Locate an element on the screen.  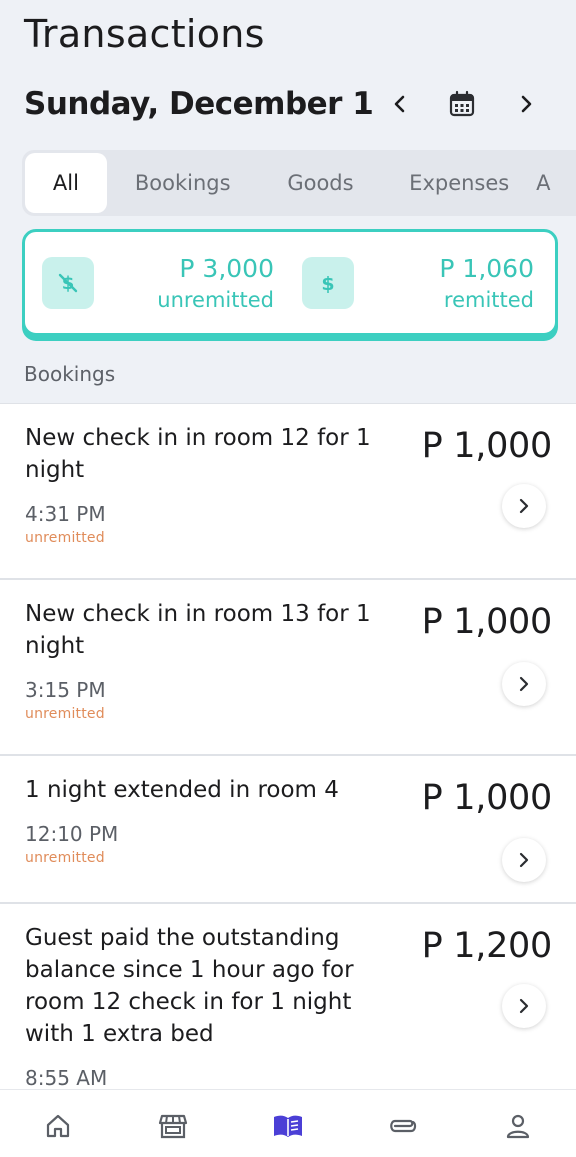
store-icon is located at coordinates (173, 1126).